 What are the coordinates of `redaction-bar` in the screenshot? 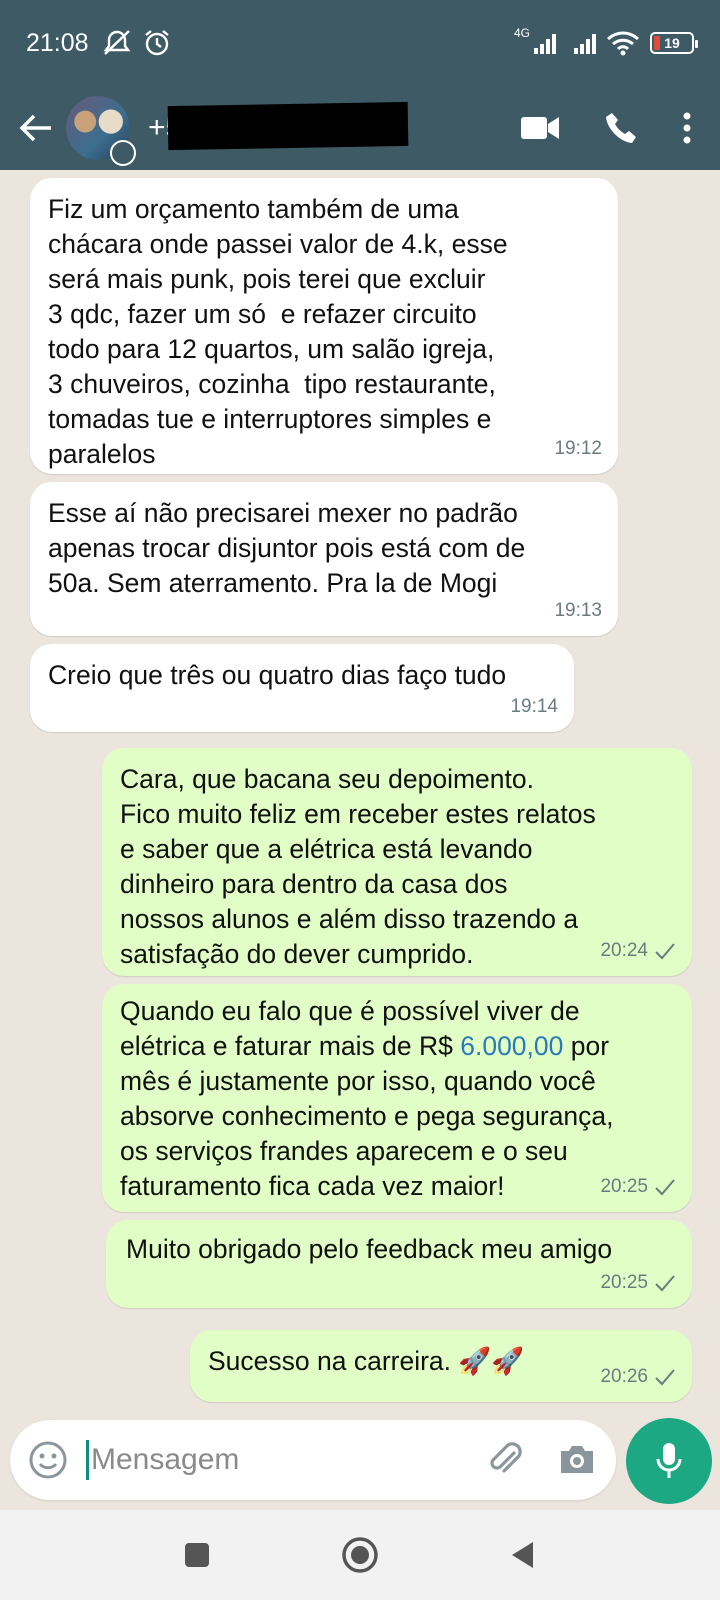 It's located at (288, 126).